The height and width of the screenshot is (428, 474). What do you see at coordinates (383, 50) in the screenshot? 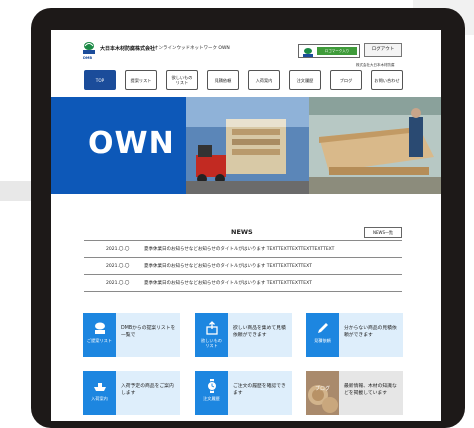
I see `logout-button: ログアウト` at bounding box center [383, 50].